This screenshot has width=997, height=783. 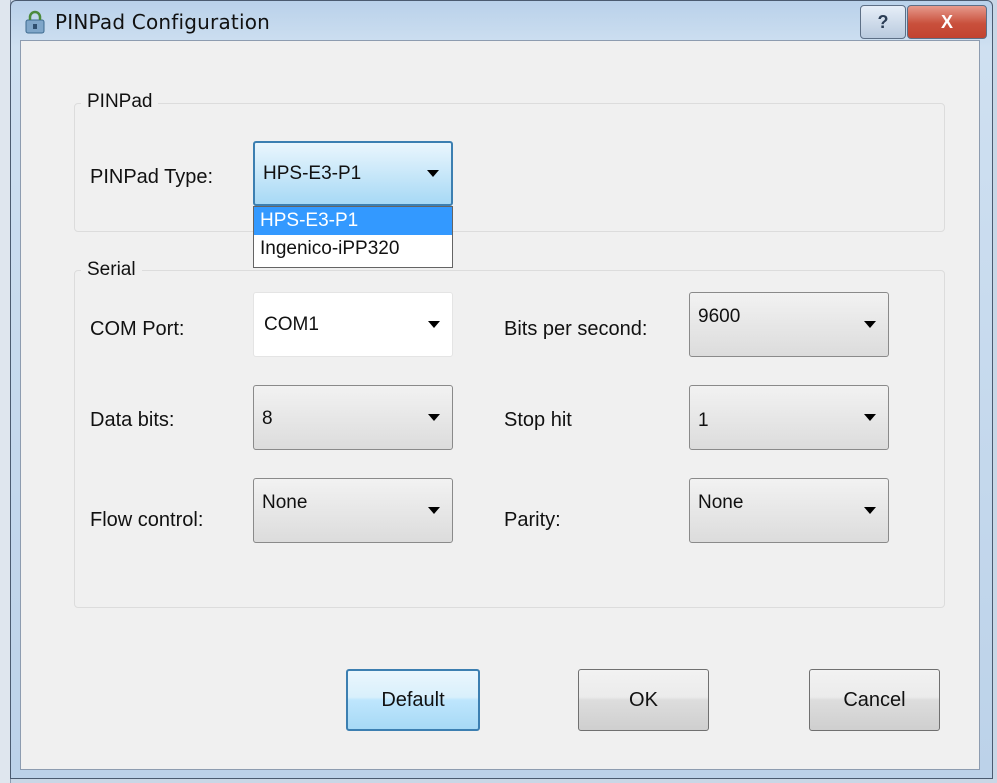 I want to click on data-bits-select: 8, so click(x=353, y=417).